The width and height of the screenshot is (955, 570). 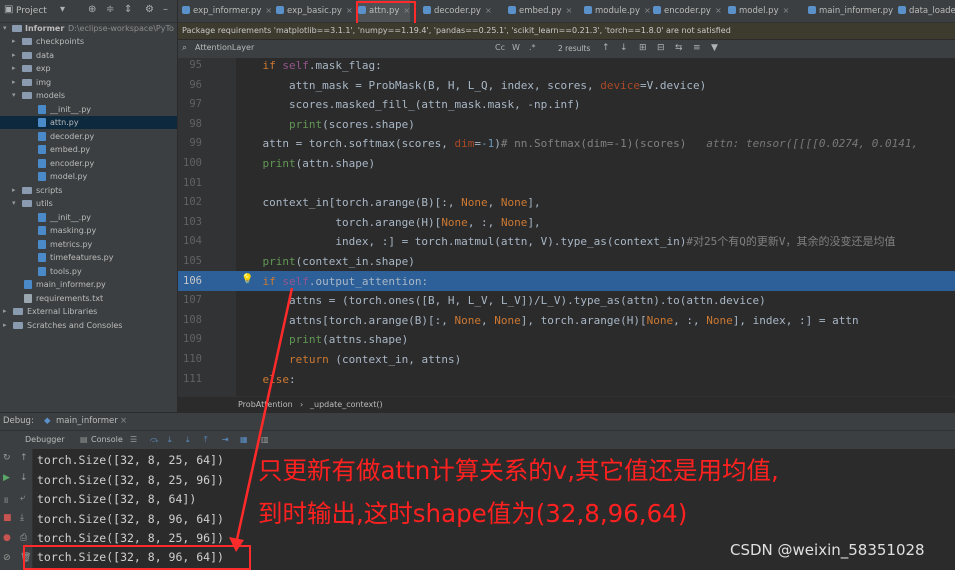 I want to click on watermark: CSDN @weixin_58351028, so click(x=827, y=550).